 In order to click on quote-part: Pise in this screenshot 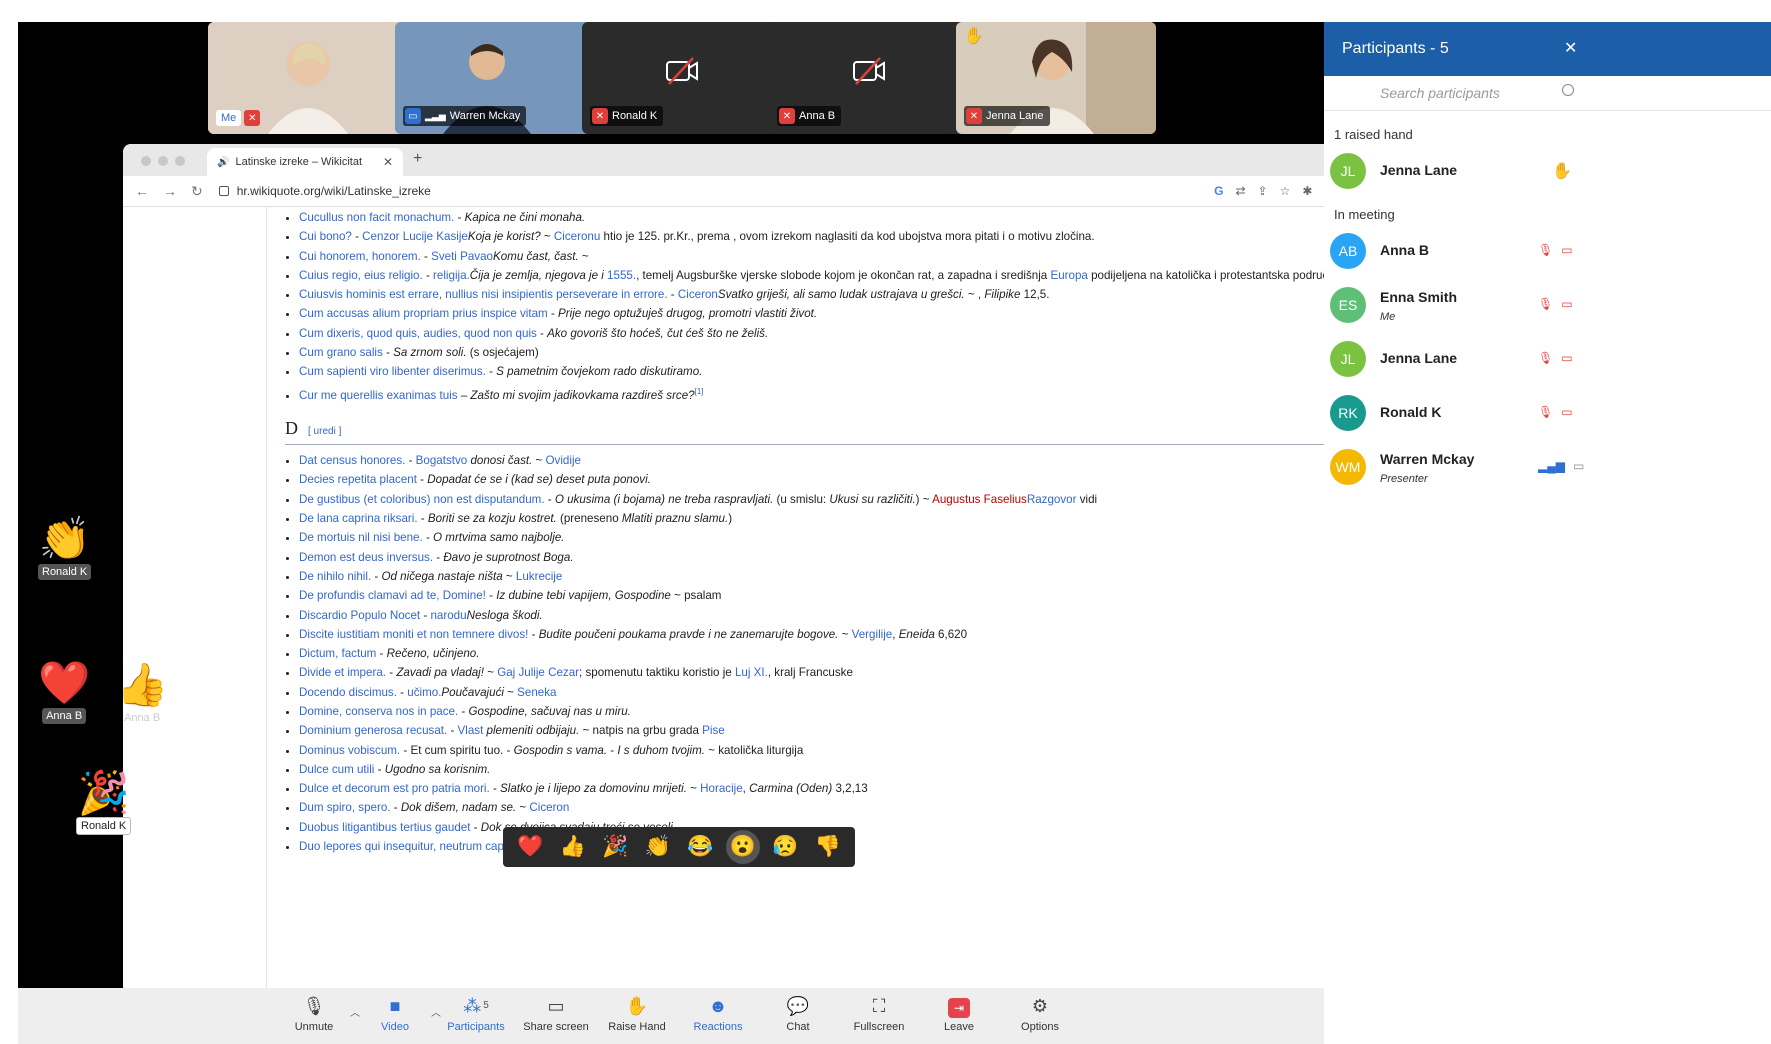, I will do `click(713, 730)`.